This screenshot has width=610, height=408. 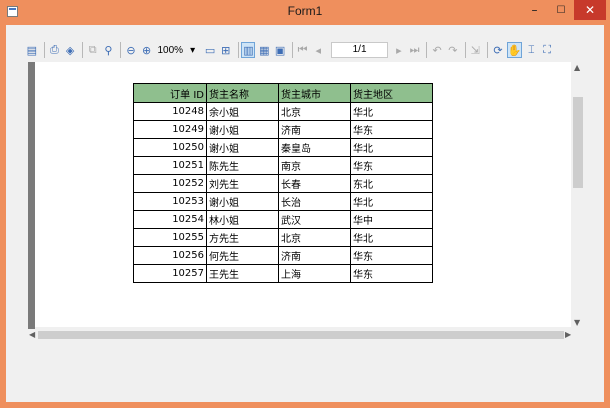 What do you see at coordinates (577, 67) in the screenshot?
I see `scroll-up-icon: ▲` at bounding box center [577, 67].